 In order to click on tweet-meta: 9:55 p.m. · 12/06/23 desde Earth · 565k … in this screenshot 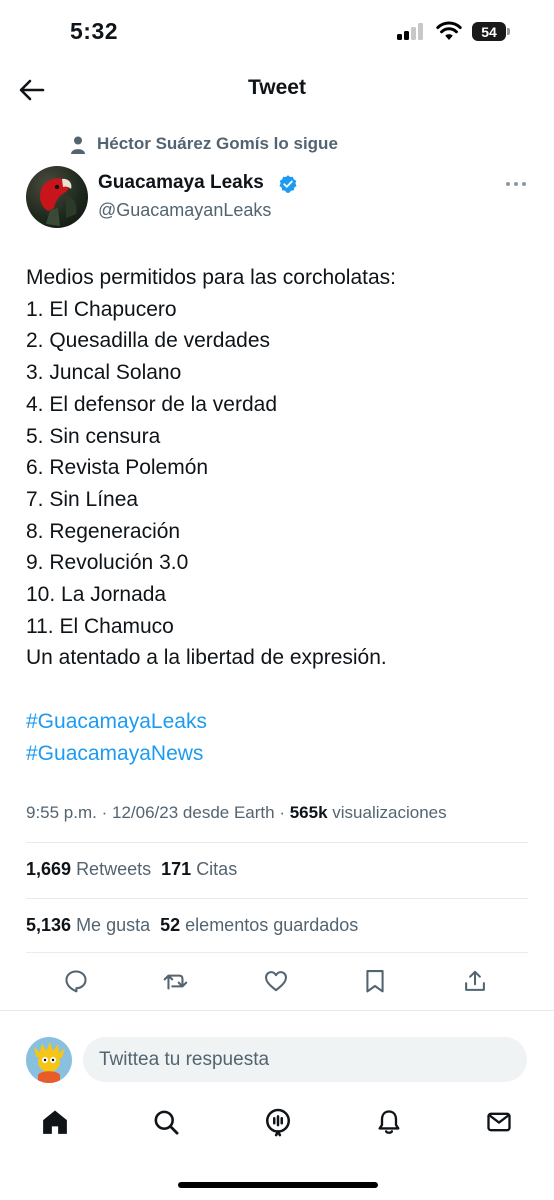, I will do `click(236, 812)`.